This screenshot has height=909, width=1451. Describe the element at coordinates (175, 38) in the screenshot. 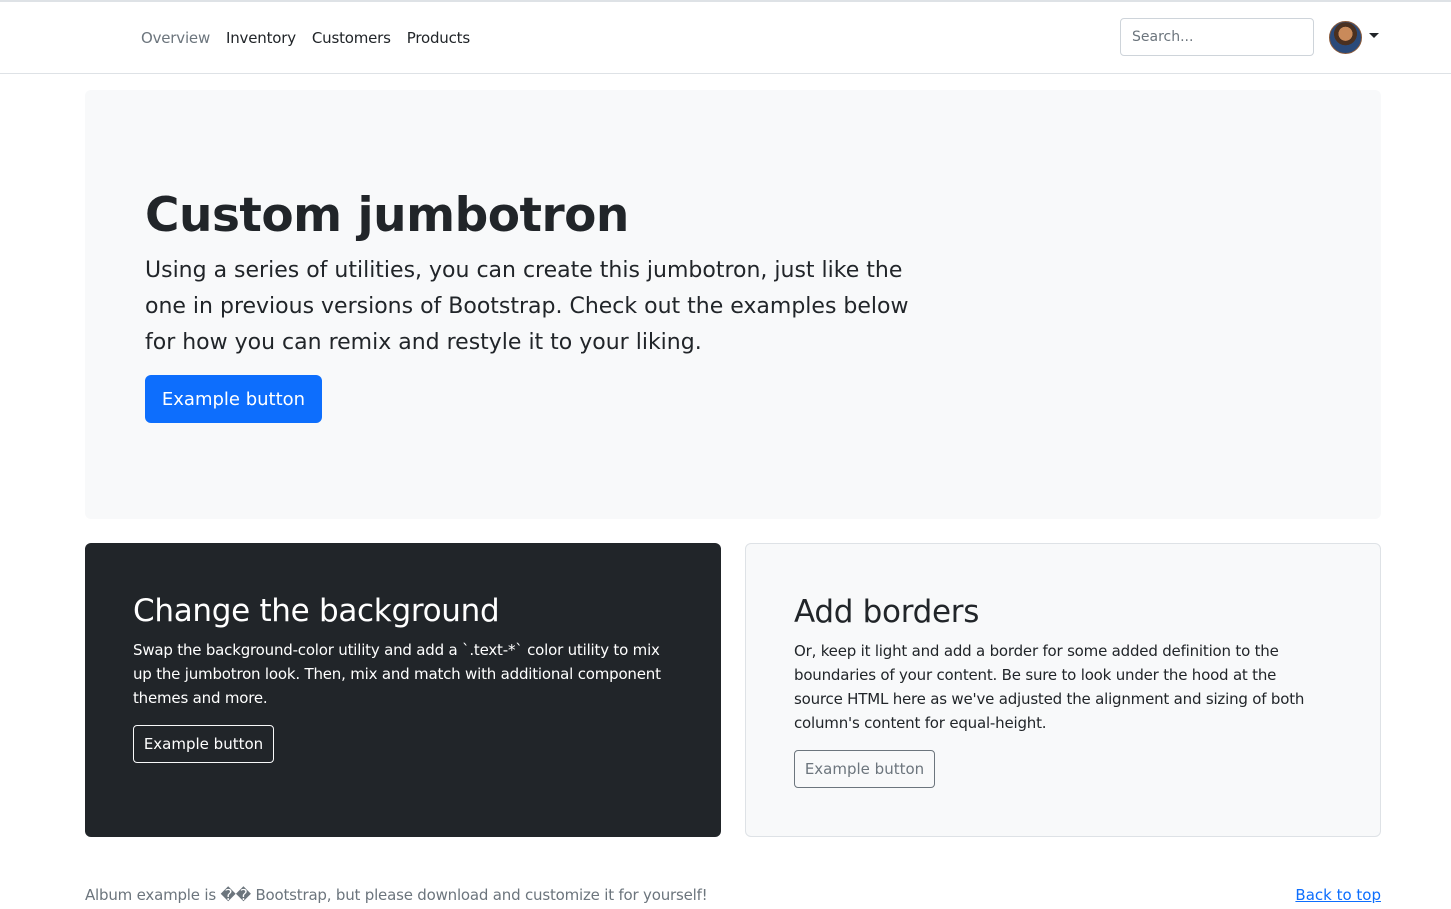

I see `nav-link-overview: Overview` at that location.